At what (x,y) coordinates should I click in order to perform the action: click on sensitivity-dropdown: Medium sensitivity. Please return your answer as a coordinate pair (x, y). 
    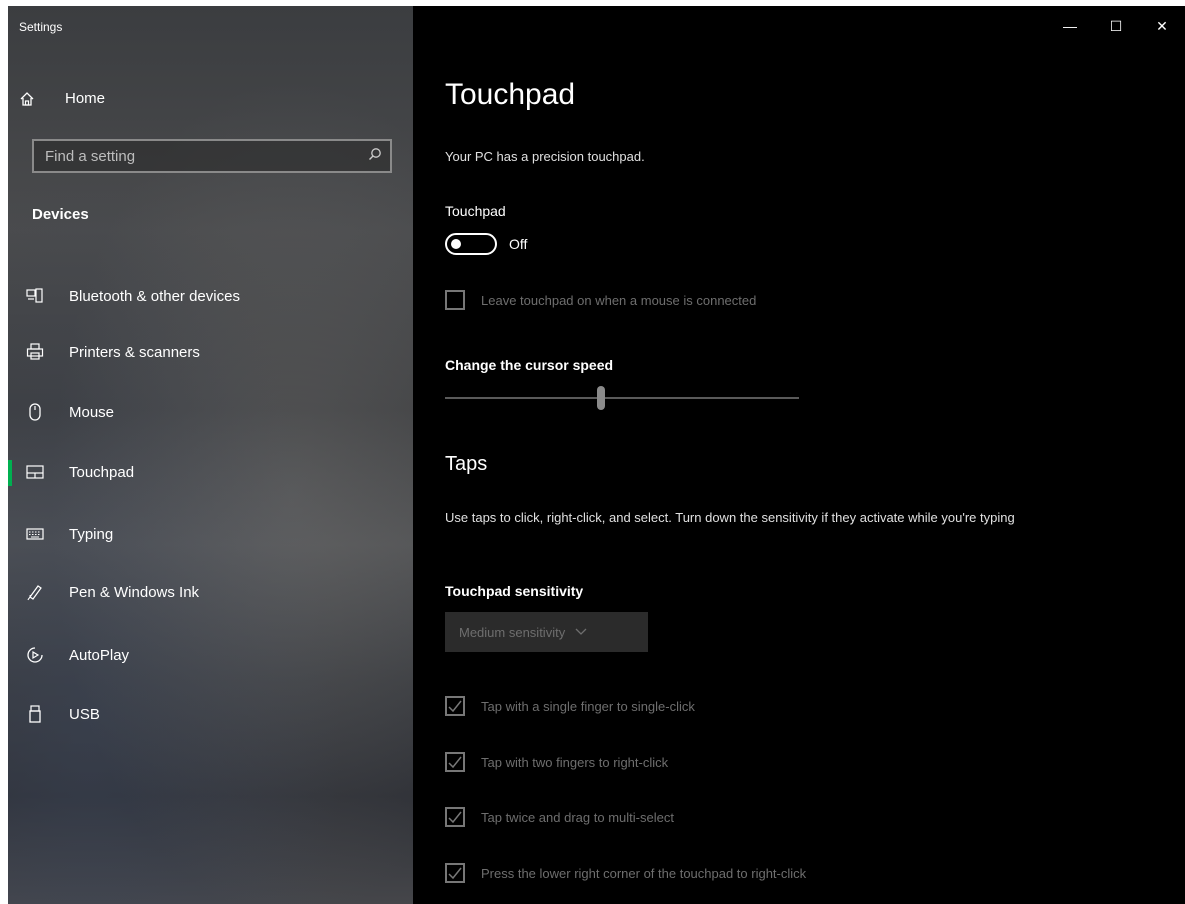
    Looking at the image, I should click on (546, 632).